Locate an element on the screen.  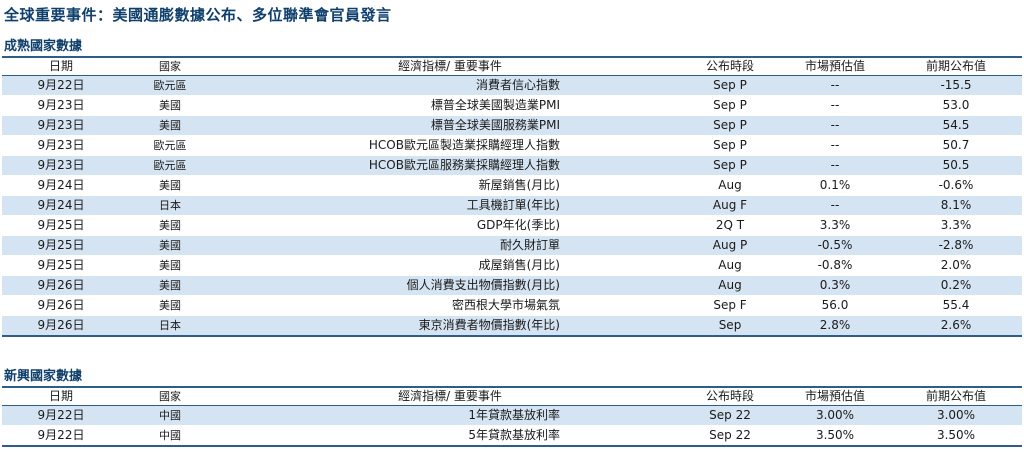
cell-event: HCOB歐元區製造業採購經理人指數 is located at coordinates (450, 145).